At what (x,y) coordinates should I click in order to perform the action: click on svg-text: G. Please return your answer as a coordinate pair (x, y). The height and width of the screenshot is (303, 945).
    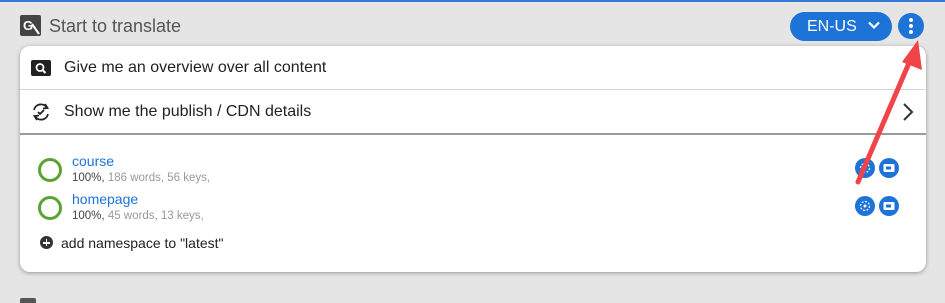
    Looking at the image, I should click on (28, 25).